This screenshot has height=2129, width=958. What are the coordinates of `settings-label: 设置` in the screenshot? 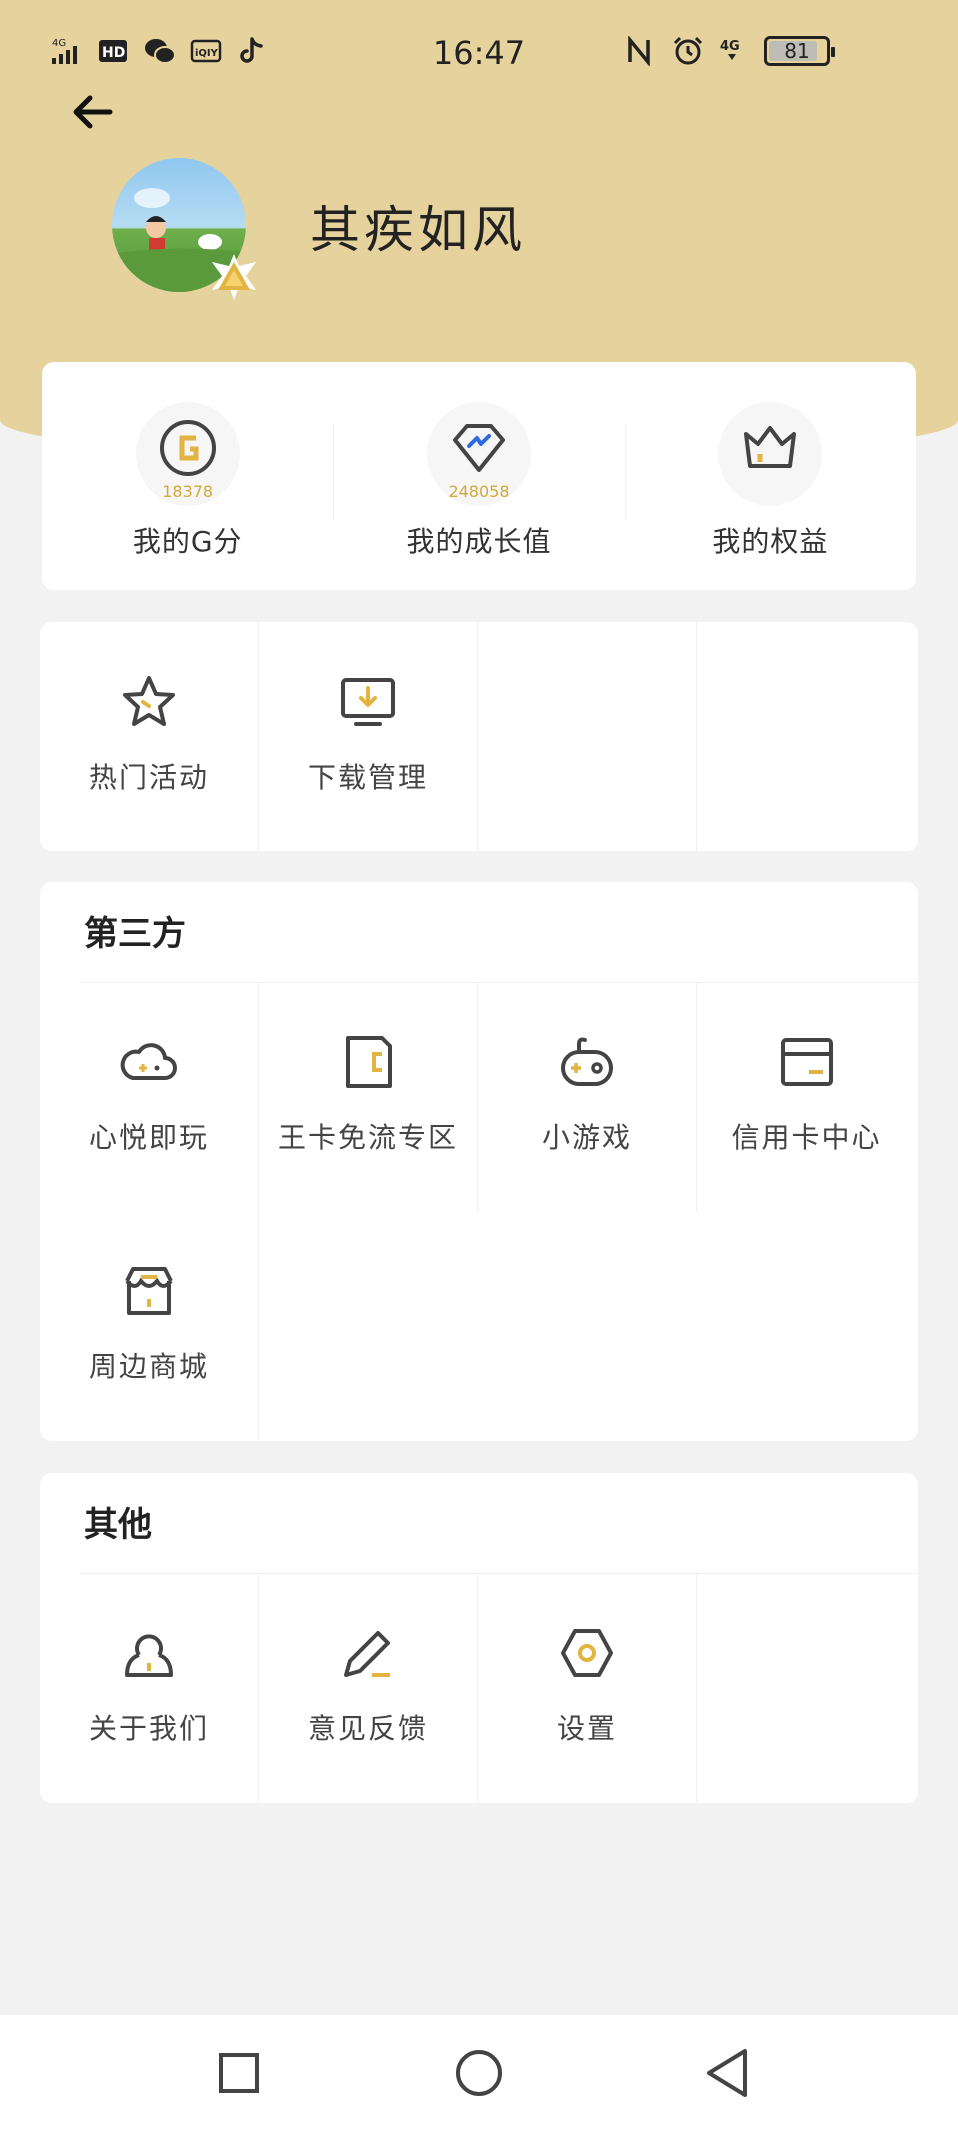 It's located at (586, 1728).